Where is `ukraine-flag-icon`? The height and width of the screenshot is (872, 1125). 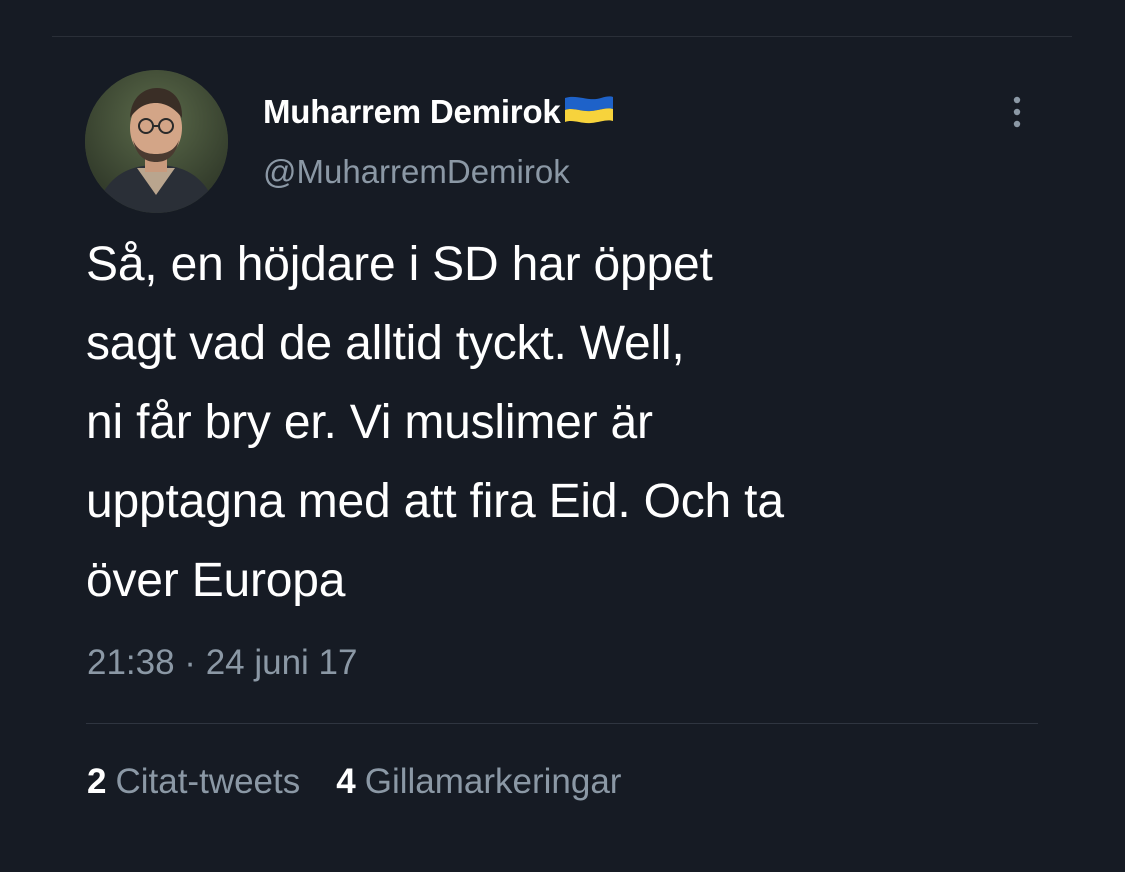
ukraine-flag-icon is located at coordinates (588, 110).